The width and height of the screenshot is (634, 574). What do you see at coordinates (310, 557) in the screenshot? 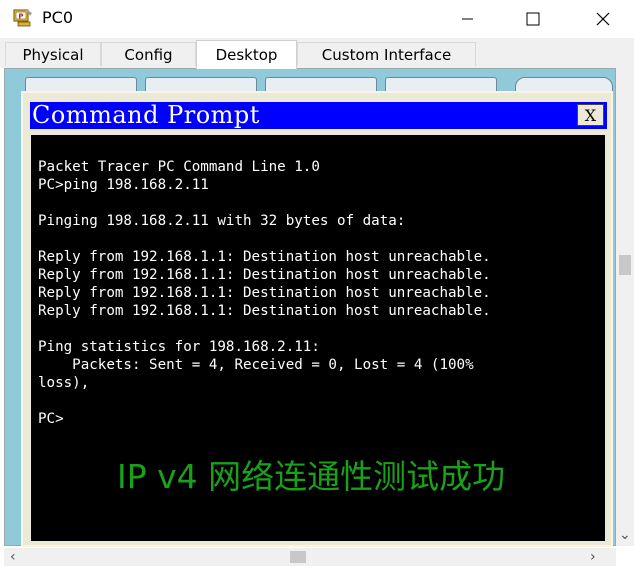
I see `horizontal-scrollbar` at bounding box center [310, 557].